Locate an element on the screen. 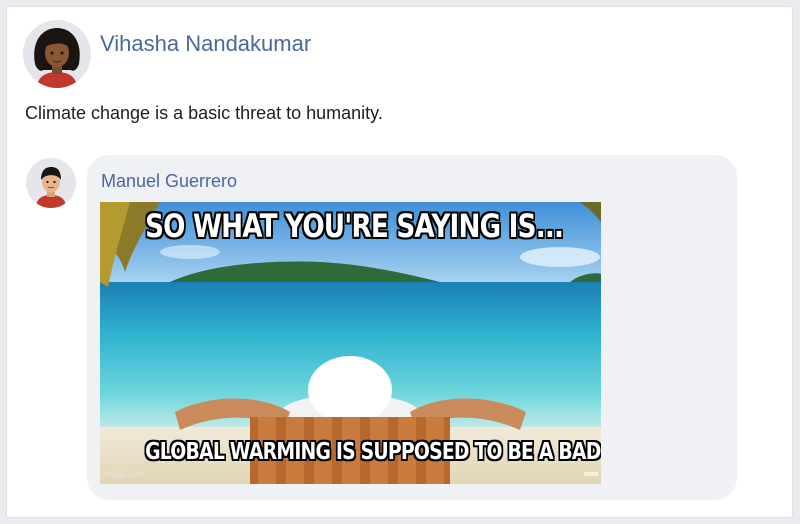  man-avatar-icon is located at coordinates (51, 183).